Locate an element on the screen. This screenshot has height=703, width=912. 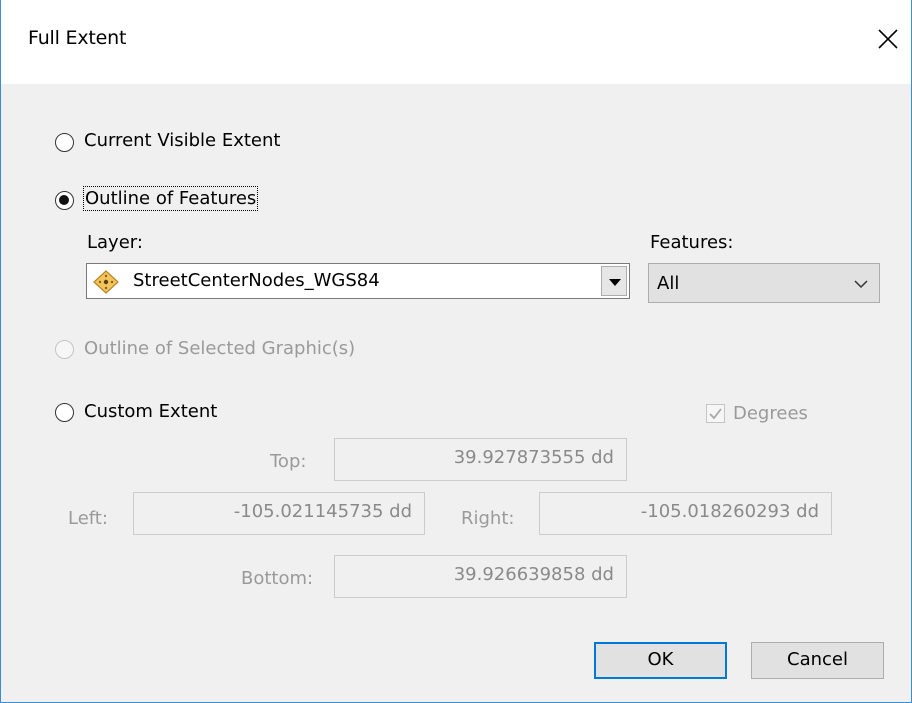
top-field: 39.927873555 dd is located at coordinates (480, 459).